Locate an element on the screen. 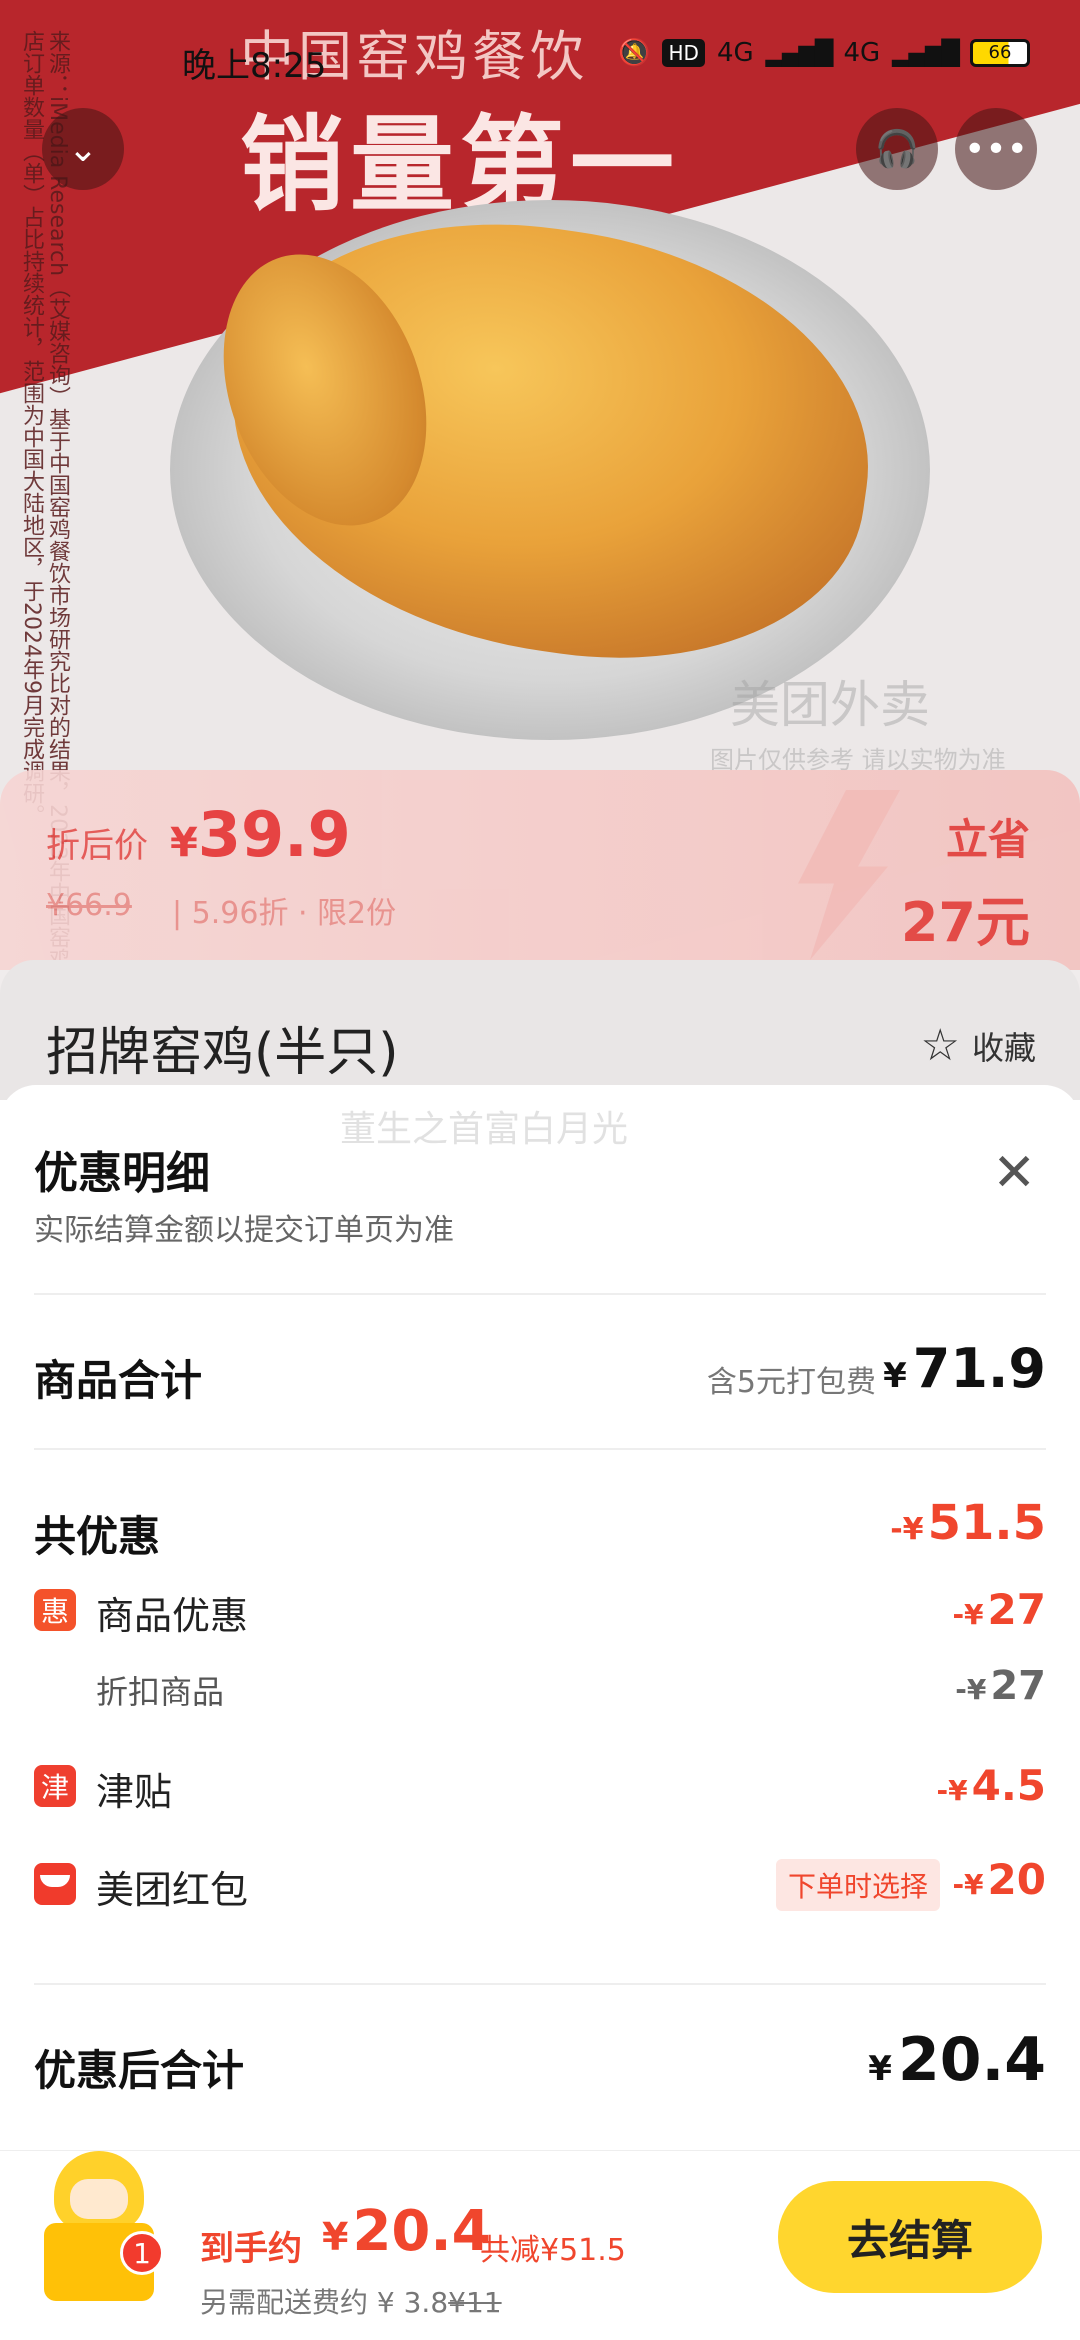 This screenshot has height=2340, width=1080. product-discount-label: 商品优惠 is located at coordinates (172, 1616).